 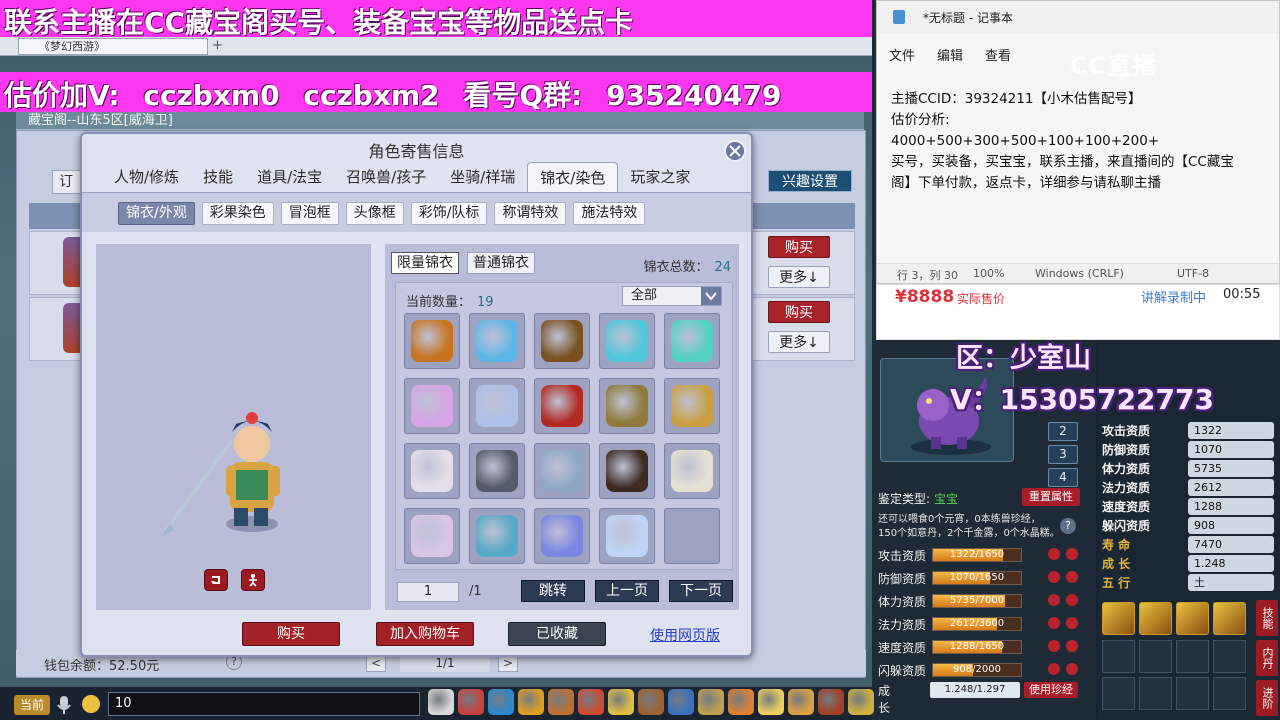 I want to click on jump-button: 跳转, so click(x=553, y=591).